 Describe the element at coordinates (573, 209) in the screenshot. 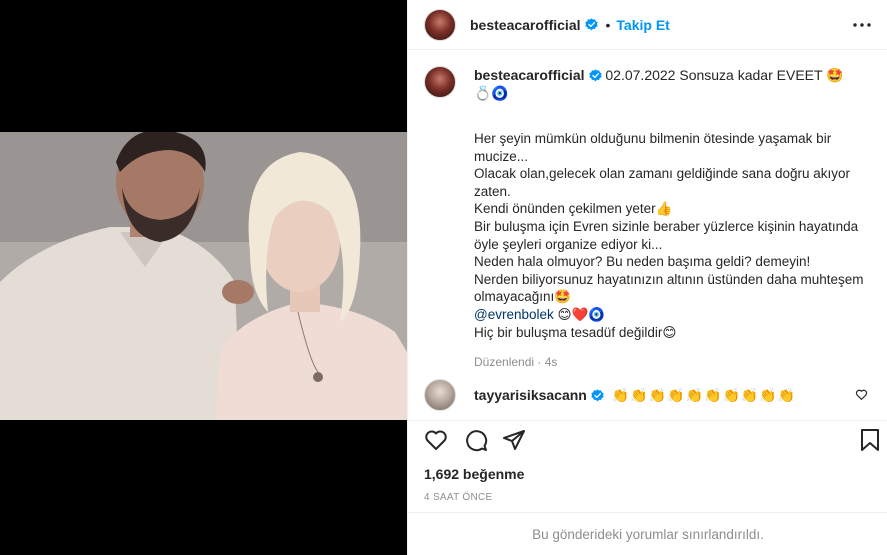

I see `caption-line: Kendi önünden çekilmen yeter👍` at that location.